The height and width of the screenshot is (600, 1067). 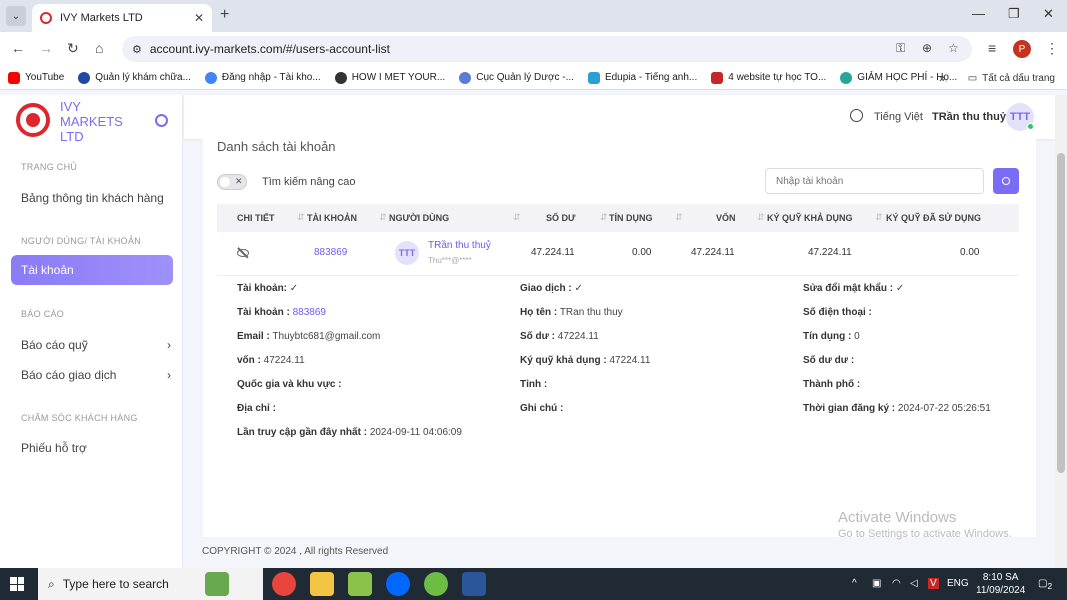 I want to click on advanced-search-toggle: ✕, so click(x=232, y=182).